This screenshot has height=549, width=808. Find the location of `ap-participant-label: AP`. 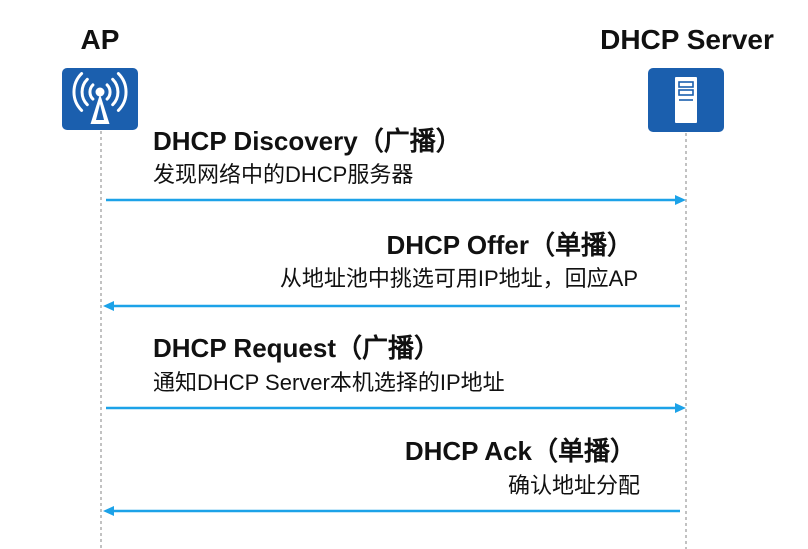

ap-participant-label: AP is located at coordinates (100, 39).